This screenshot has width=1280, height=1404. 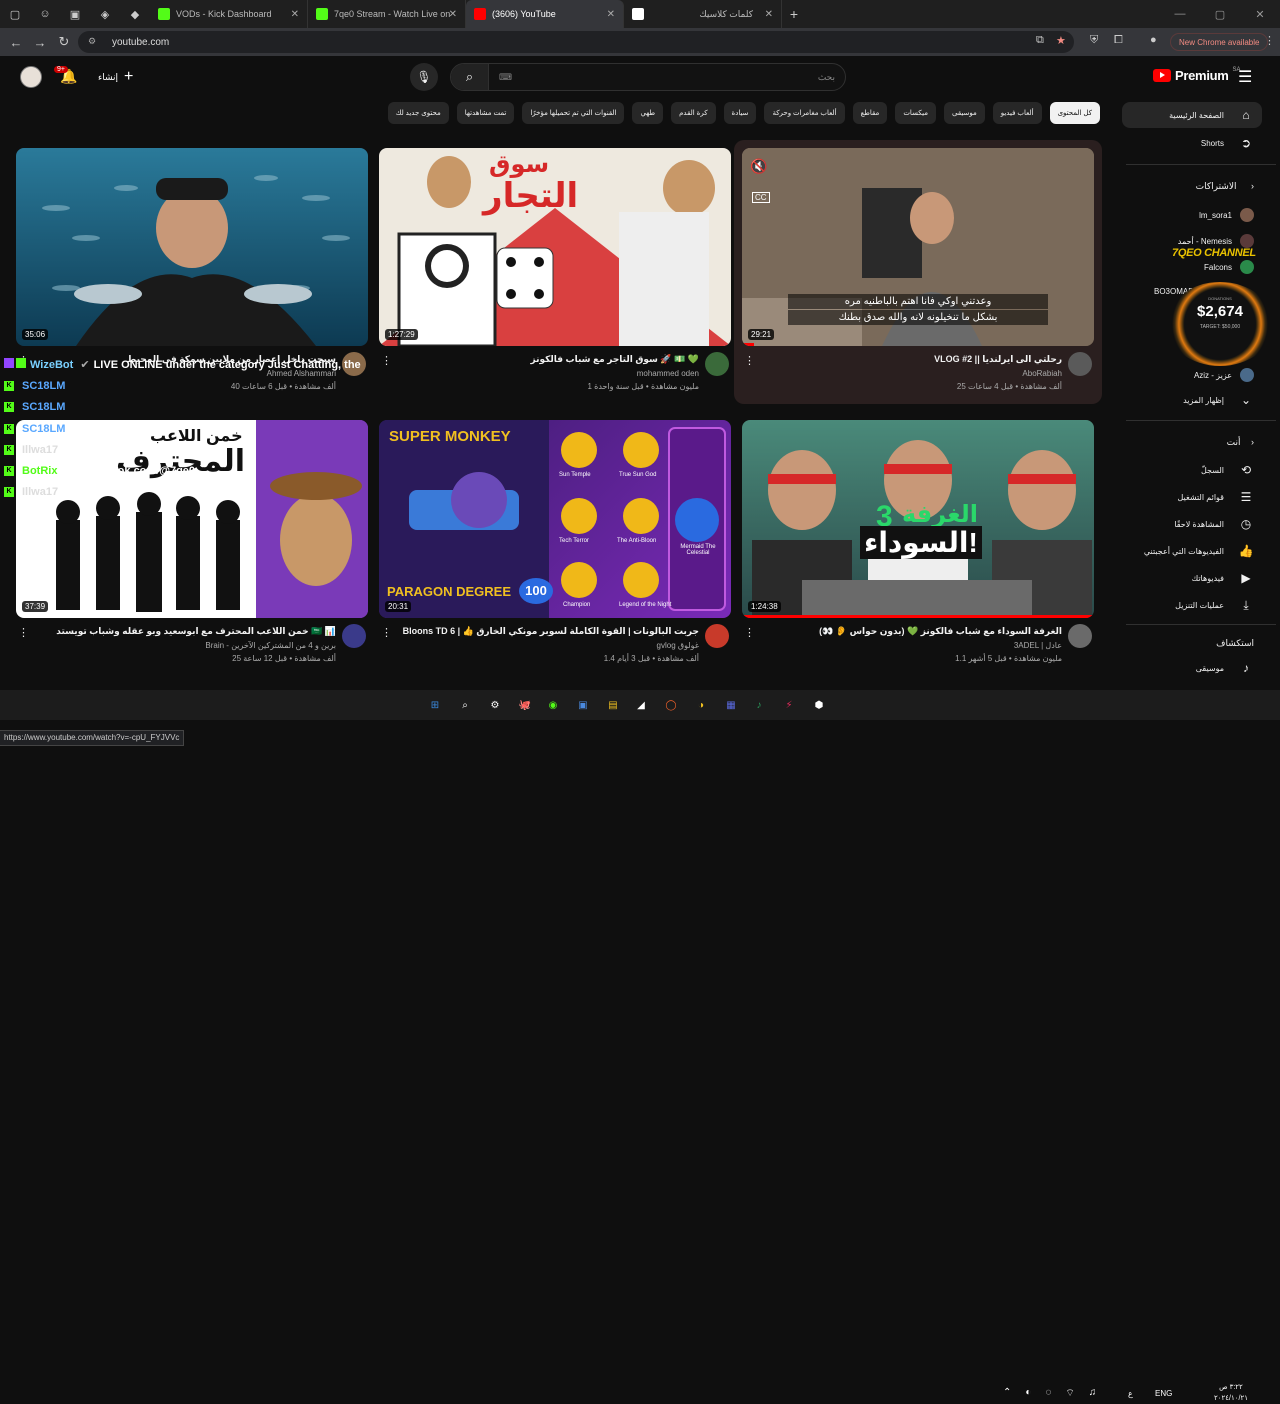 What do you see at coordinates (387, 14) in the screenshot?
I see `browser-tab: 7qe0 Stream - Watch Live on Kick✕` at bounding box center [387, 14].